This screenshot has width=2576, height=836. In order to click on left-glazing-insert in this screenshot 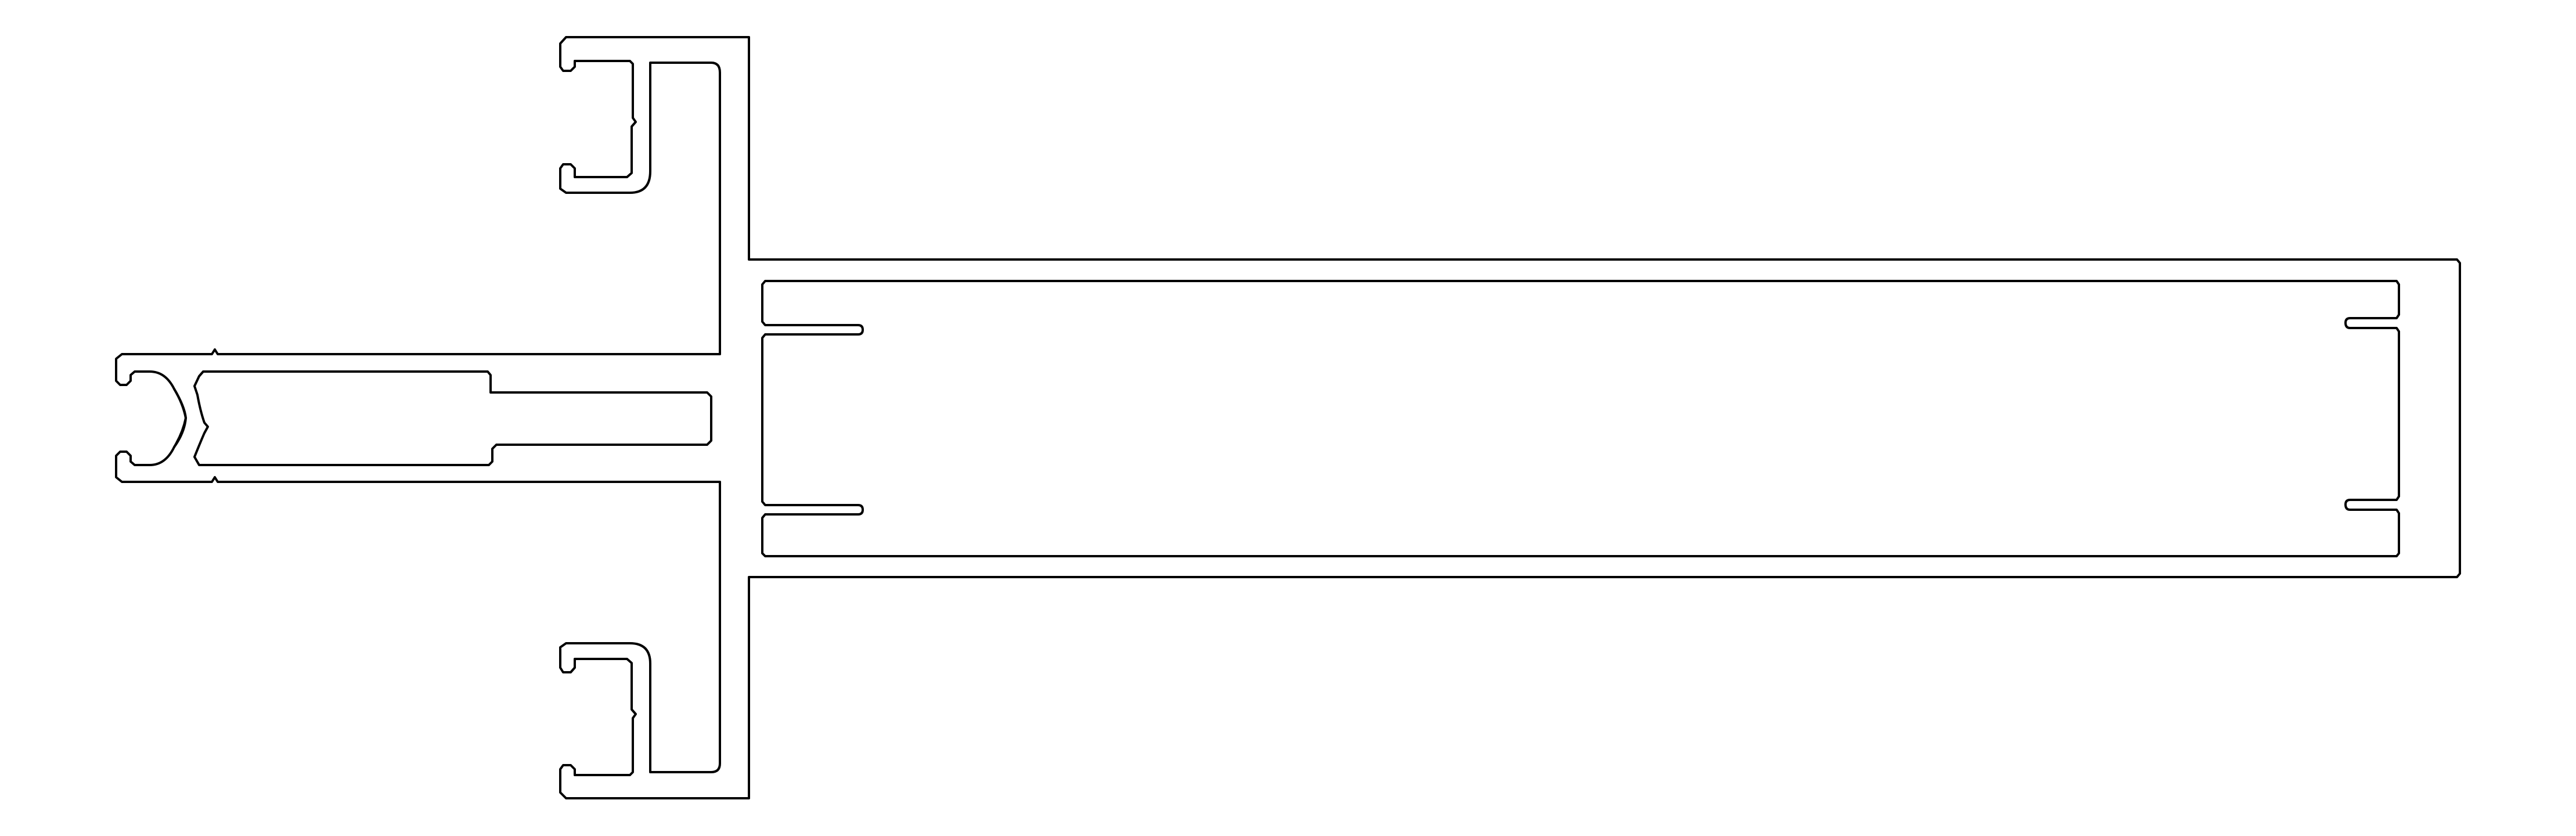, I will do `click(180, 418)`.